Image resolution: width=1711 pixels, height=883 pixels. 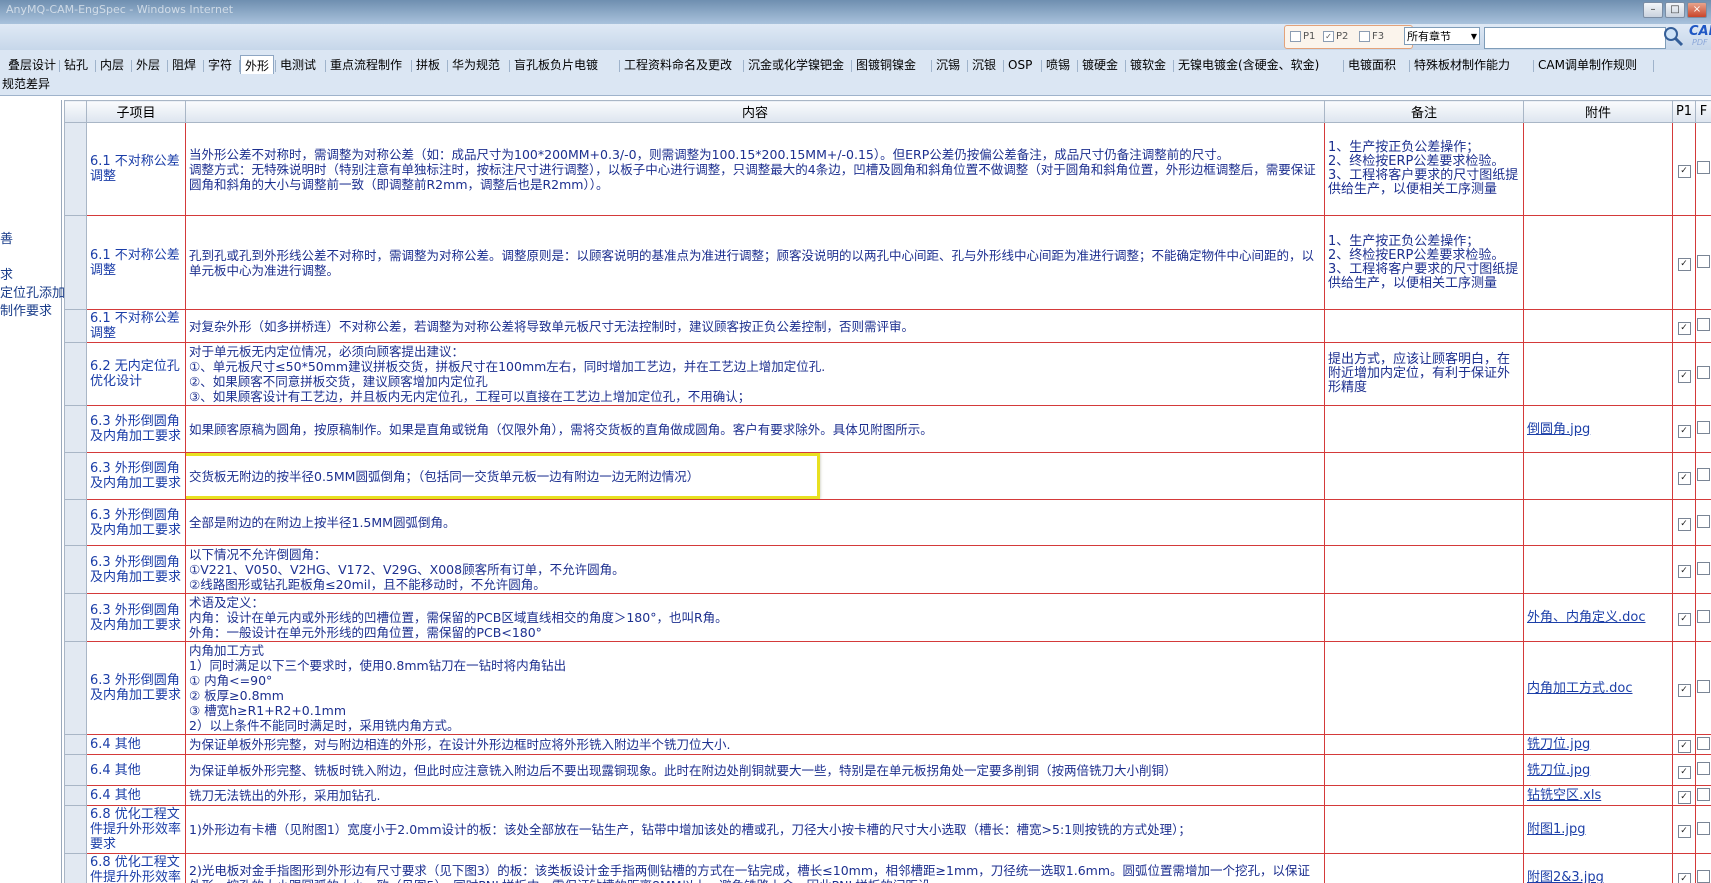 I want to click on col-header-attachment: 附件, so click(x=1598, y=111).